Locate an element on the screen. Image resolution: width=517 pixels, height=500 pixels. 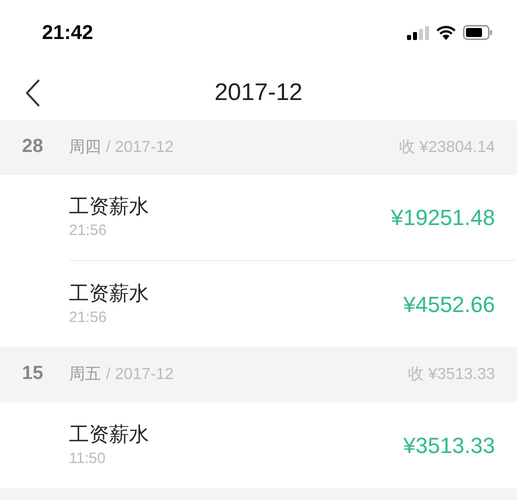
entry-amount: ¥4552.66 is located at coordinates (449, 304).